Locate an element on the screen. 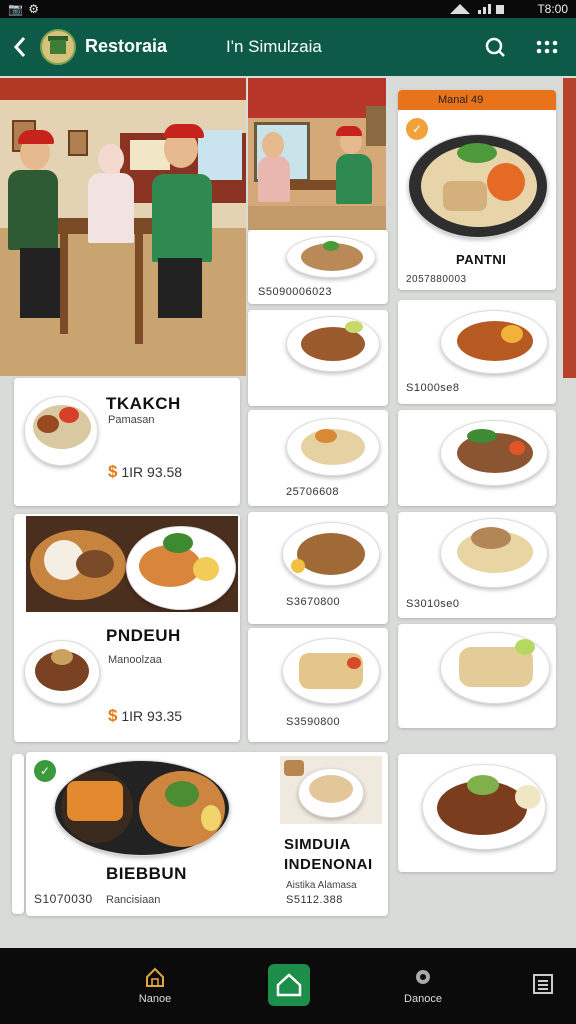  edge-card-fragment is located at coordinates (18, 834).